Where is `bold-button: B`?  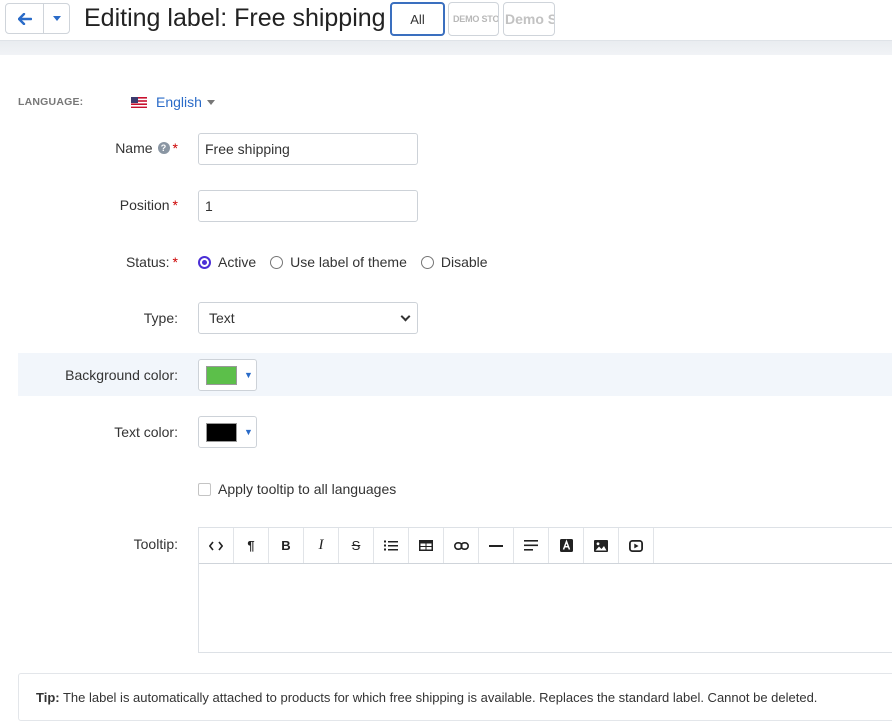 bold-button: B is located at coordinates (286, 545).